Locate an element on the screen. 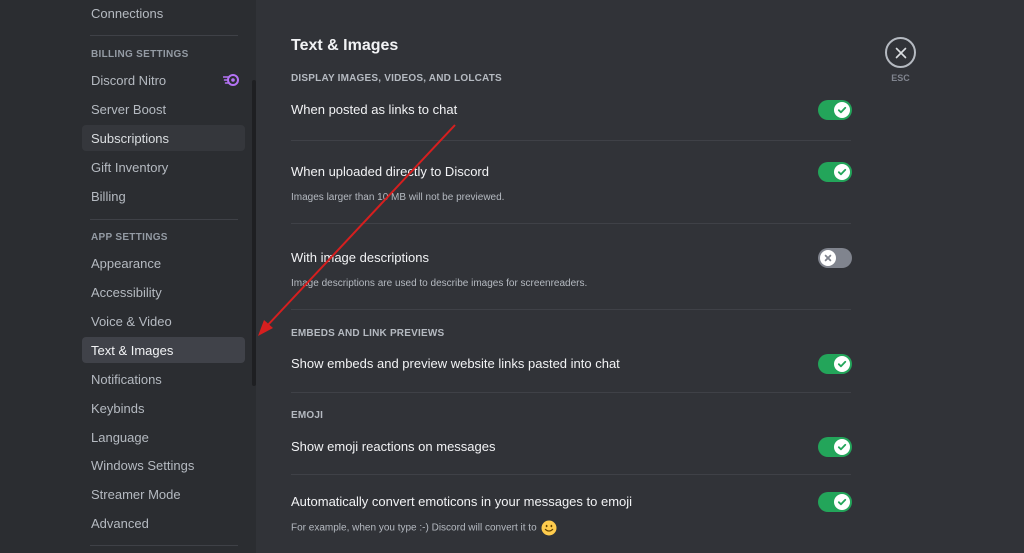 The width and height of the screenshot is (1024, 553). sidebar-item-label: Discord Nitro is located at coordinates (129, 80).